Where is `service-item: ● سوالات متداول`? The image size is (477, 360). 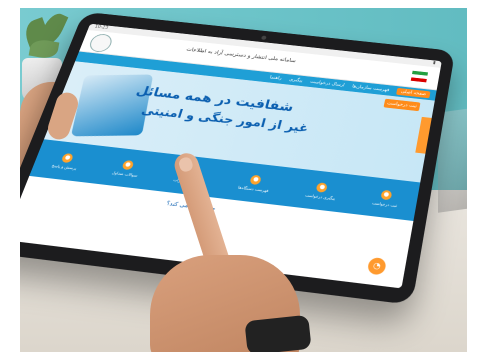 service-item: ● سوالات متداول is located at coordinates (127, 168).